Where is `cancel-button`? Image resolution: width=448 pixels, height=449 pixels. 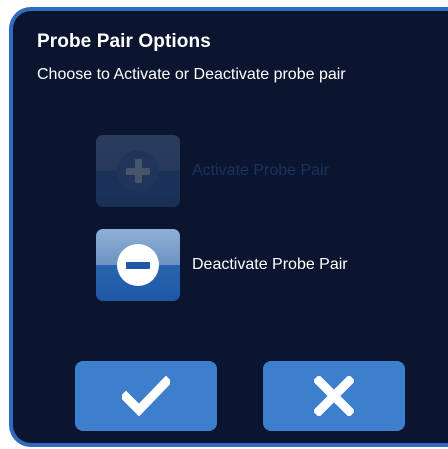 cancel-button is located at coordinates (334, 396).